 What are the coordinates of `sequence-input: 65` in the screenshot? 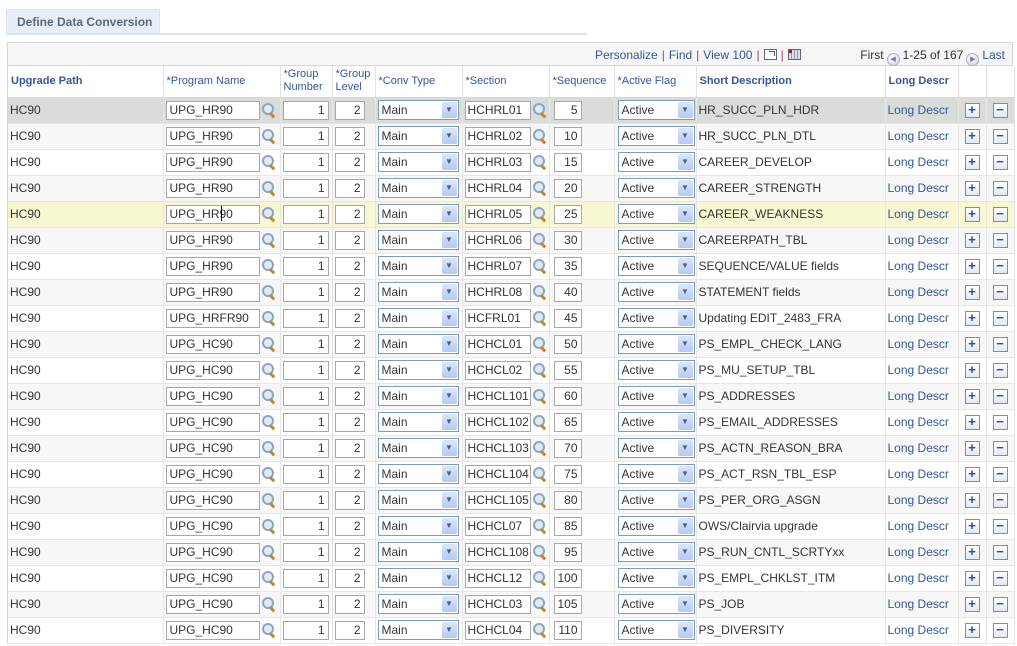 It's located at (567, 422).